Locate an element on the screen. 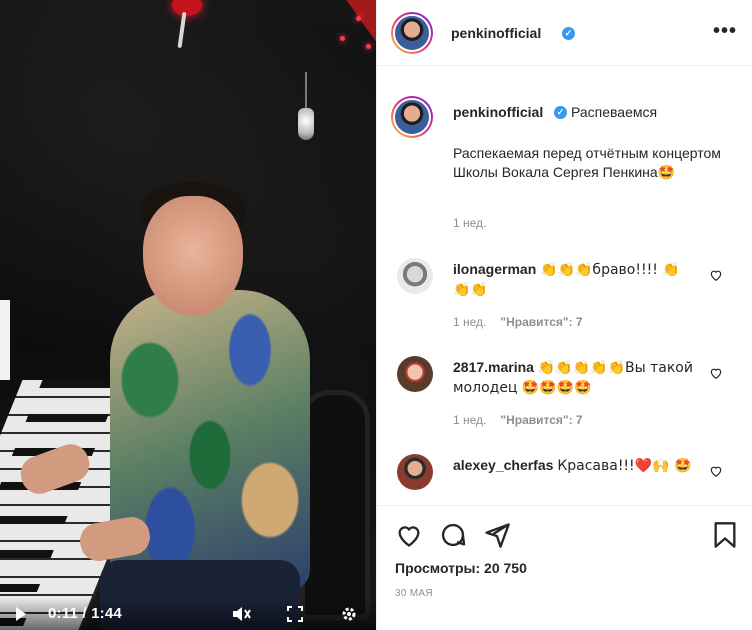 The image size is (752, 630). caption-username: penkinofficial is located at coordinates (498, 112).